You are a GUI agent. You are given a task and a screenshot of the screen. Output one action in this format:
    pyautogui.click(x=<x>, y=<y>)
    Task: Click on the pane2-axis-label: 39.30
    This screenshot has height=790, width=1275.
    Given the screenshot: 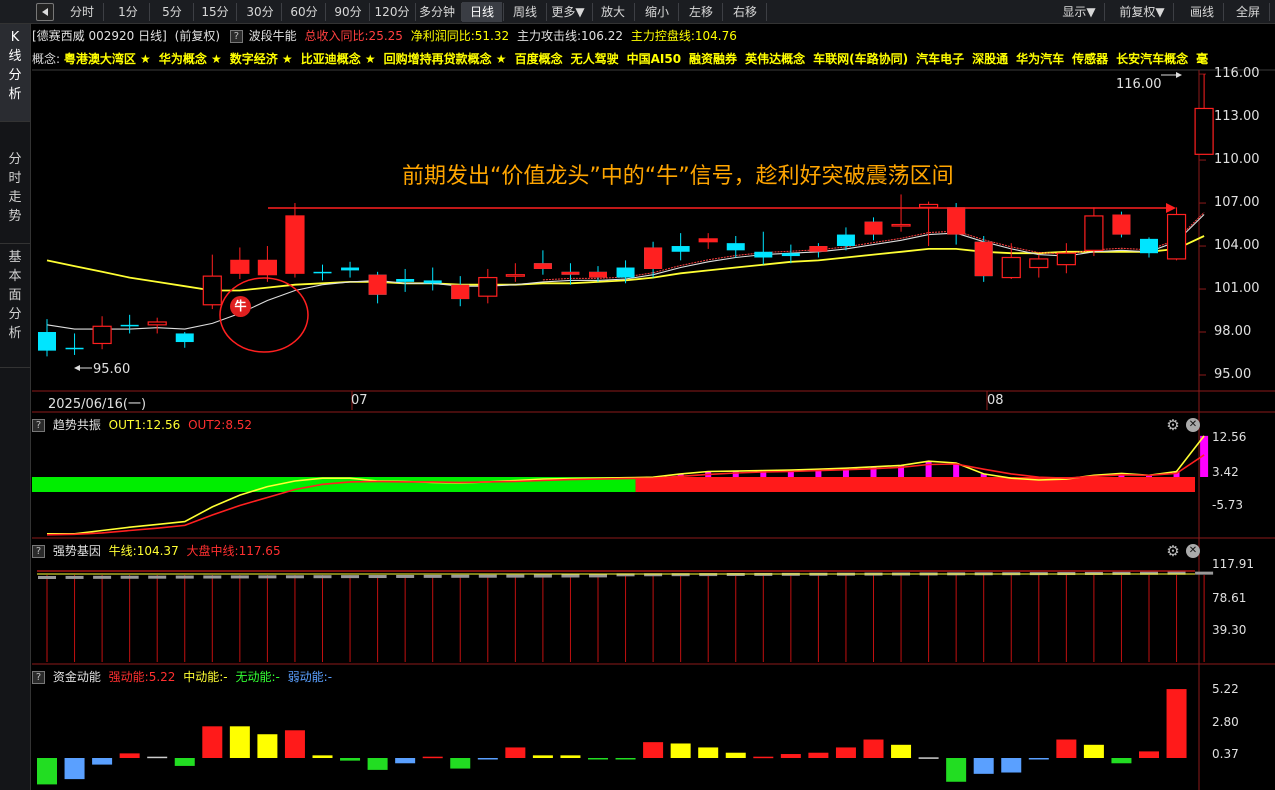 What is the action you would take?
    pyautogui.click(x=1229, y=630)
    